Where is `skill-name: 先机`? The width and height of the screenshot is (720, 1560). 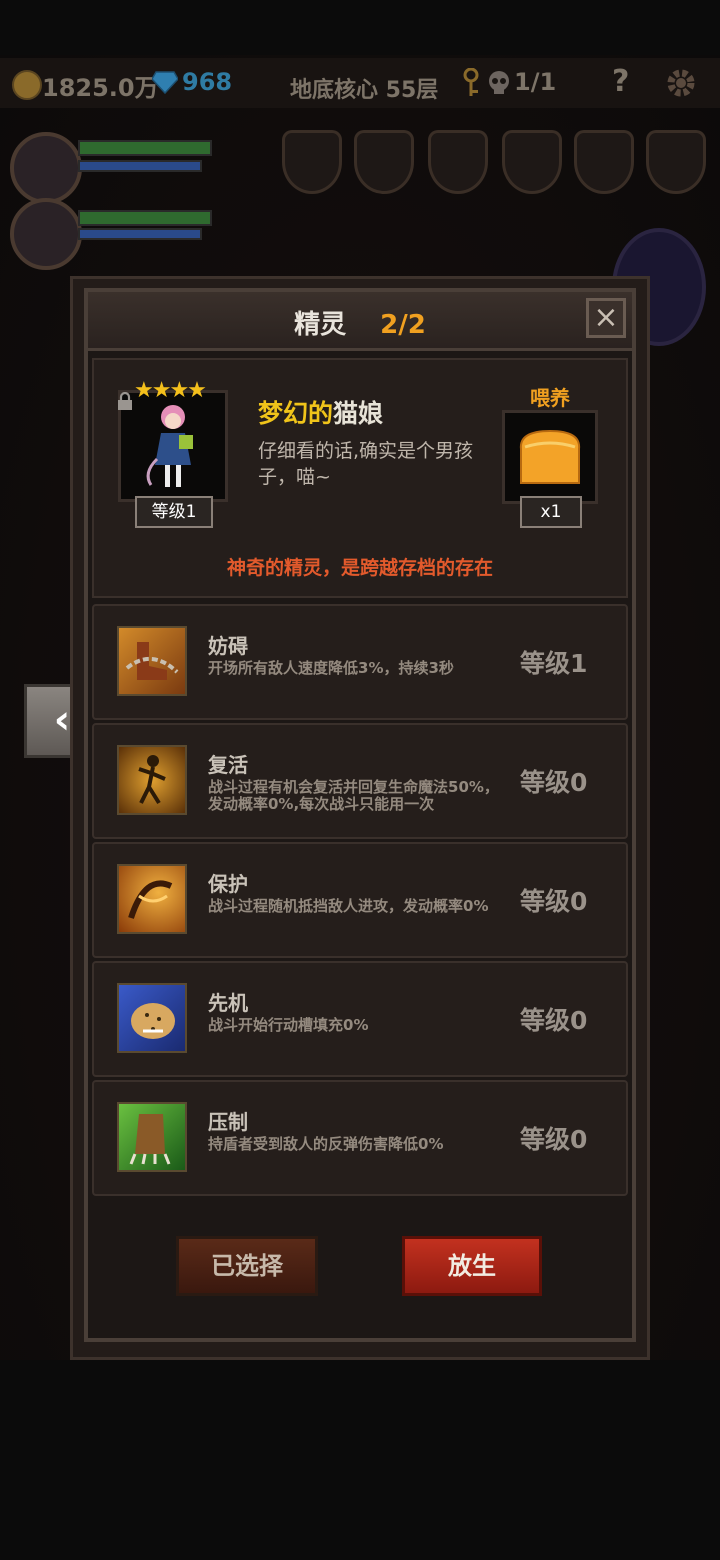
skill-name: 先机 is located at coordinates (228, 1003).